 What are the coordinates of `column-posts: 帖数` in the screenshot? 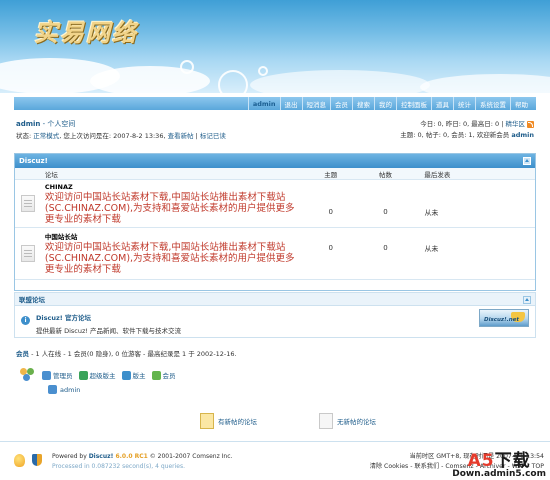 It's located at (386, 174).